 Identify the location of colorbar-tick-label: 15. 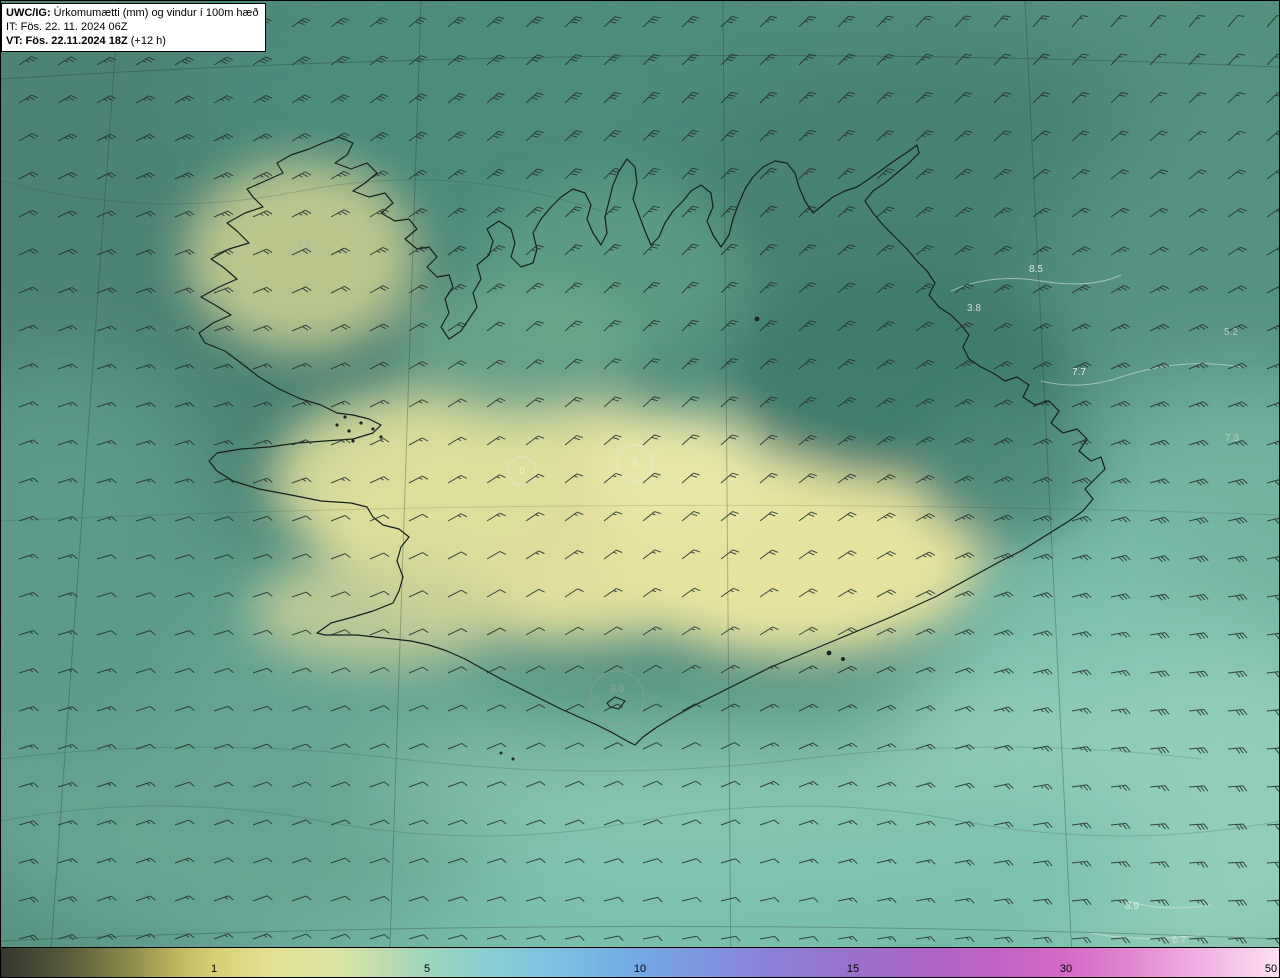
(853, 969).